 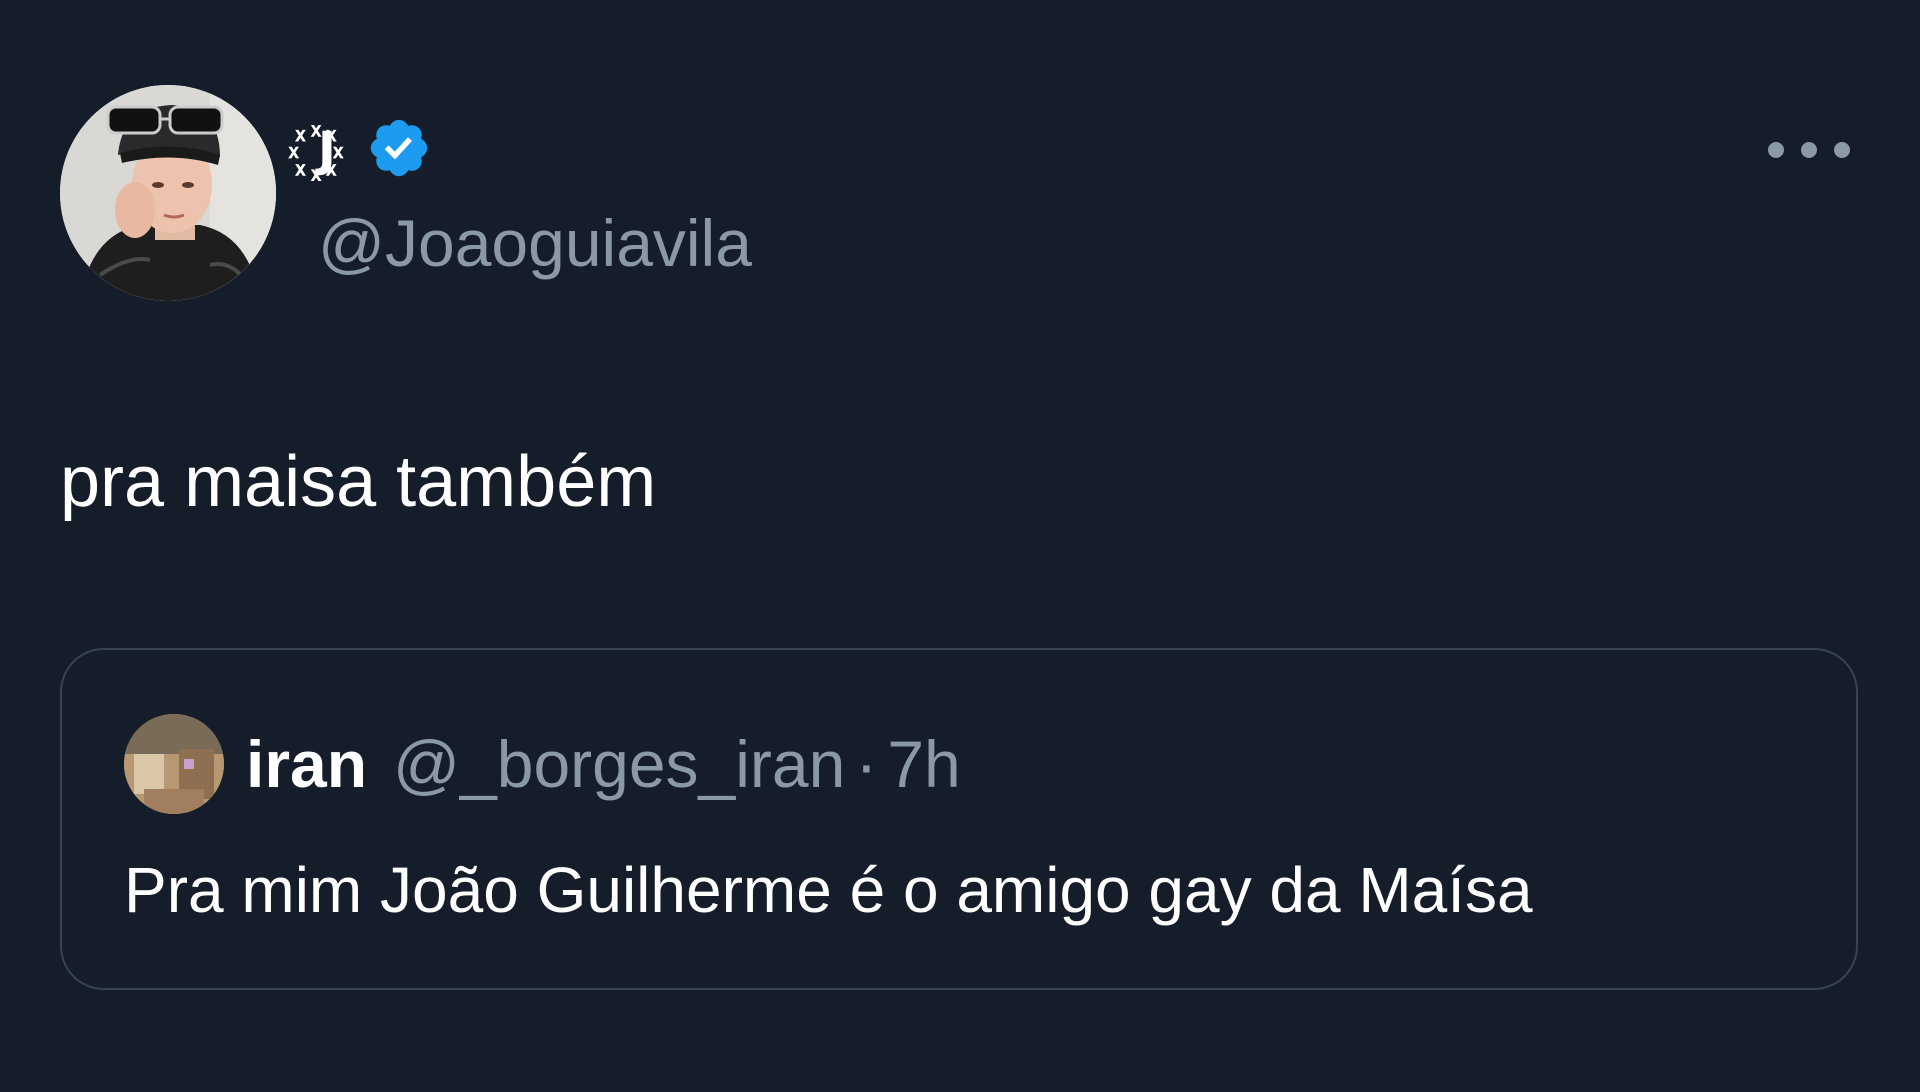 What do you see at coordinates (306, 764) in the screenshot?
I see `quoted-author-name: iran` at bounding box center [306, 764].